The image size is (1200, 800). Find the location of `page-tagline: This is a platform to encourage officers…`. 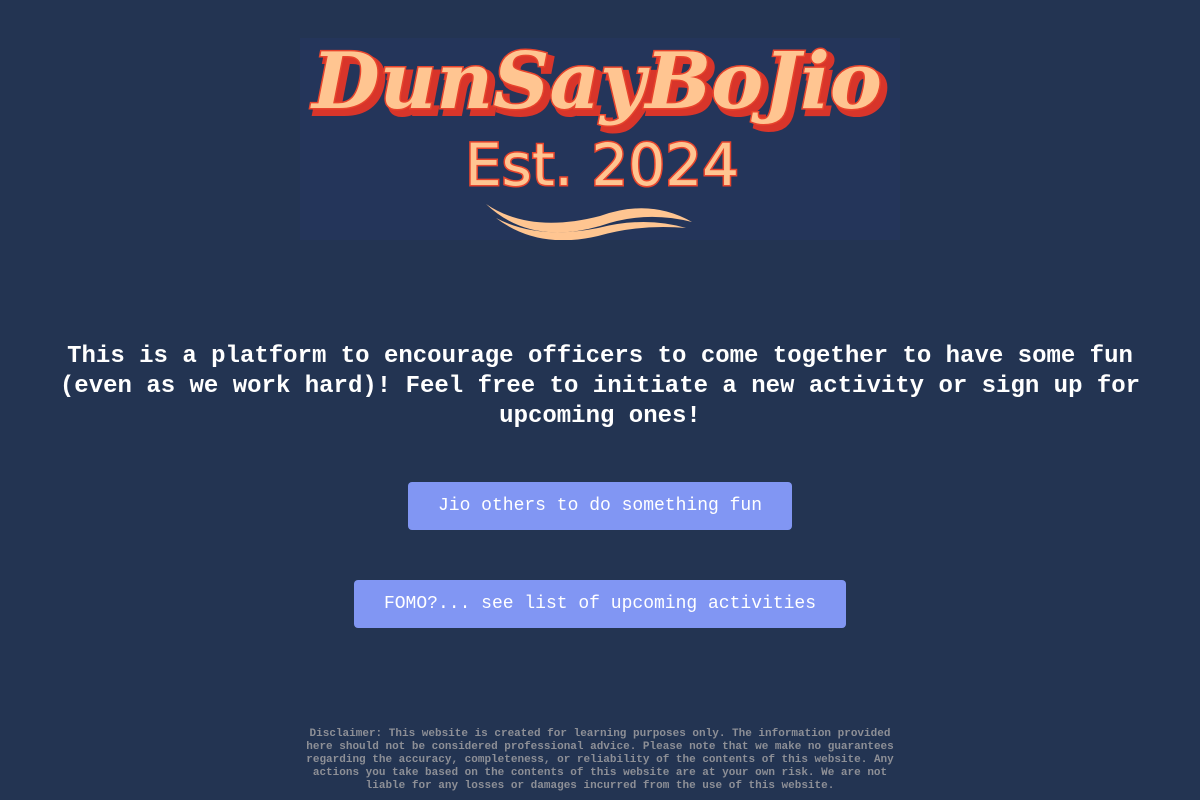

page-tagline: This is a platform to encourage officers… is located at coordinates (600, 386).